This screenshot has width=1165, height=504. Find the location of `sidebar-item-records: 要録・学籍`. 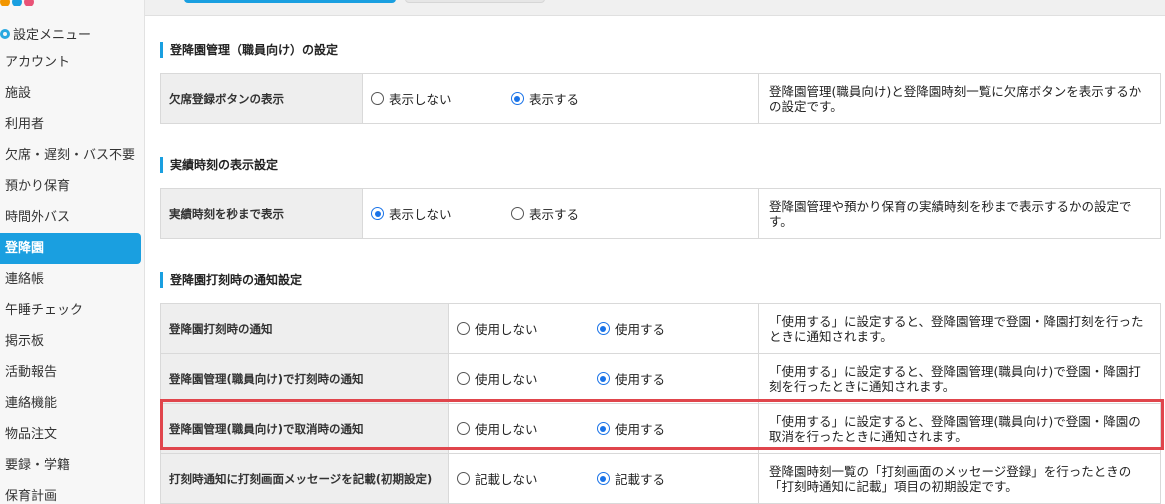

sidebar-item-records: 要録・学籍 is located at coordinates (70, 465).